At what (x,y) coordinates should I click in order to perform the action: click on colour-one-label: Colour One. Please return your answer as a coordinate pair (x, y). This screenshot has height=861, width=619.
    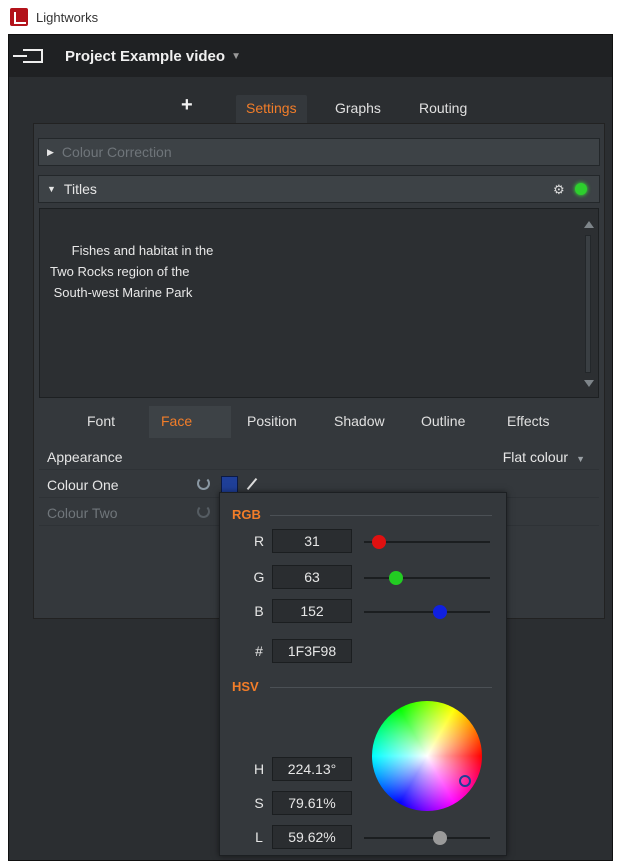
    Looking at the image, I should click on (83, 484).